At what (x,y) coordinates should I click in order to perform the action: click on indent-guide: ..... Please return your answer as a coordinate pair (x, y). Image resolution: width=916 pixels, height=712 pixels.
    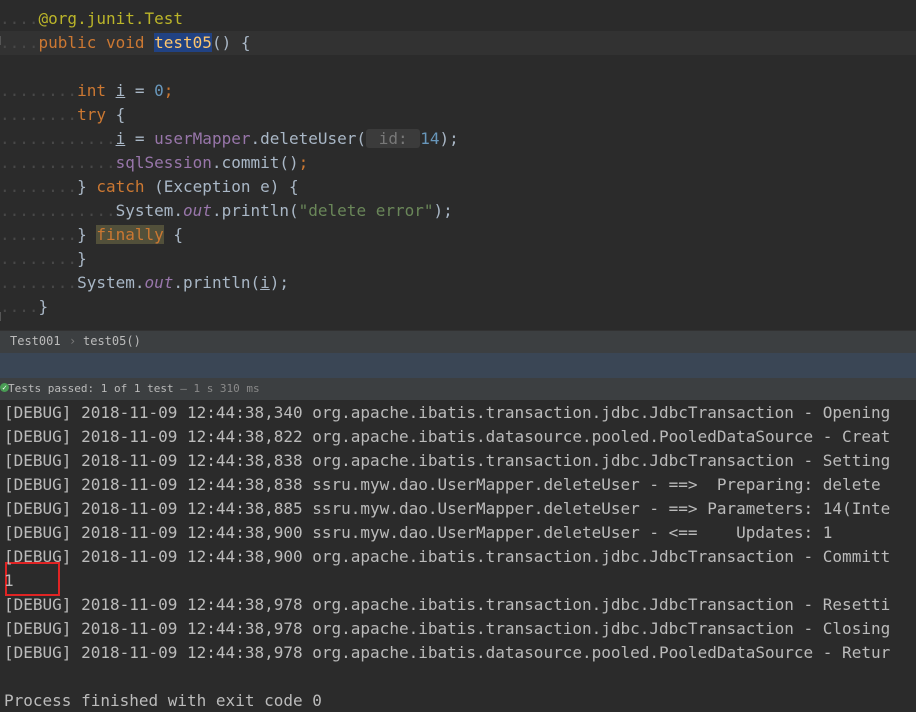
    Looking at the image, I should click on (19, 18).